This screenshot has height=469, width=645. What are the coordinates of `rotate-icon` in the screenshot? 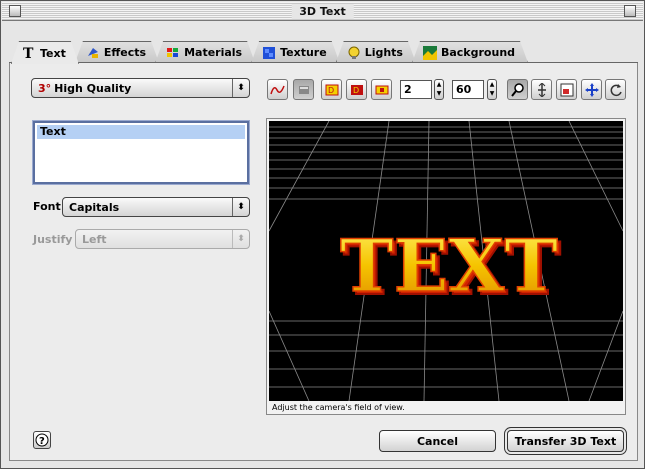 It's located at (616, 89).